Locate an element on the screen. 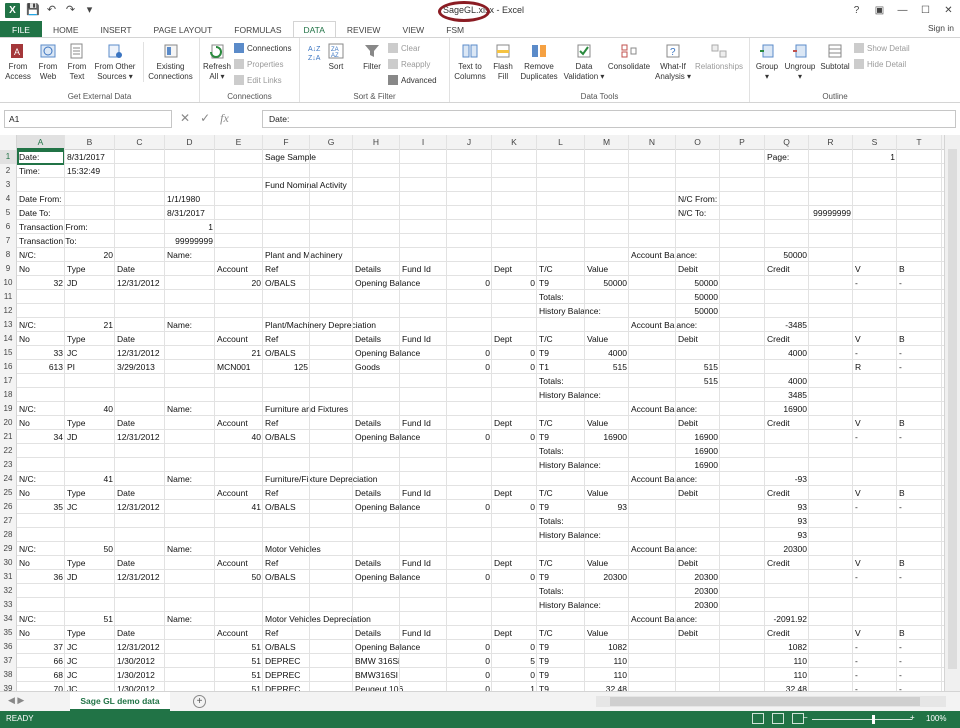 This screenshot has width=960, height=728. cell-b14: Type is located at coordinates (90, 339).